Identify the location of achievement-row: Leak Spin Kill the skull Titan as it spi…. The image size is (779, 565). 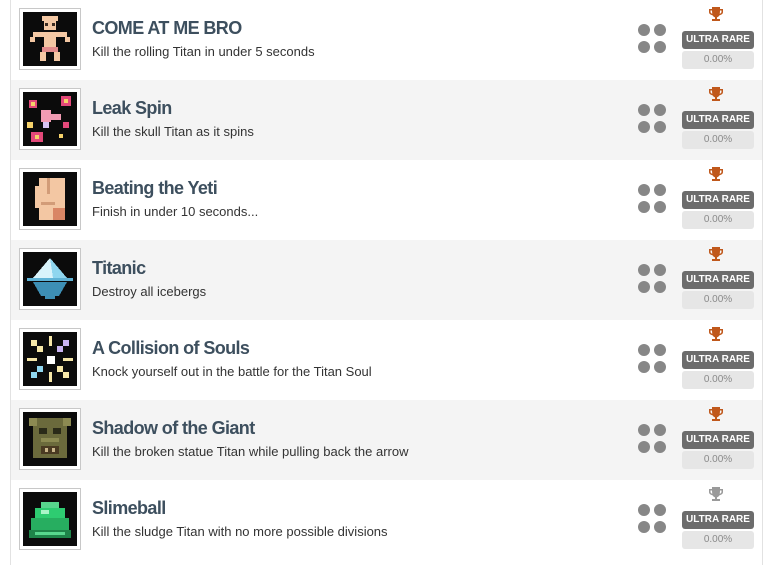
(386, 120).